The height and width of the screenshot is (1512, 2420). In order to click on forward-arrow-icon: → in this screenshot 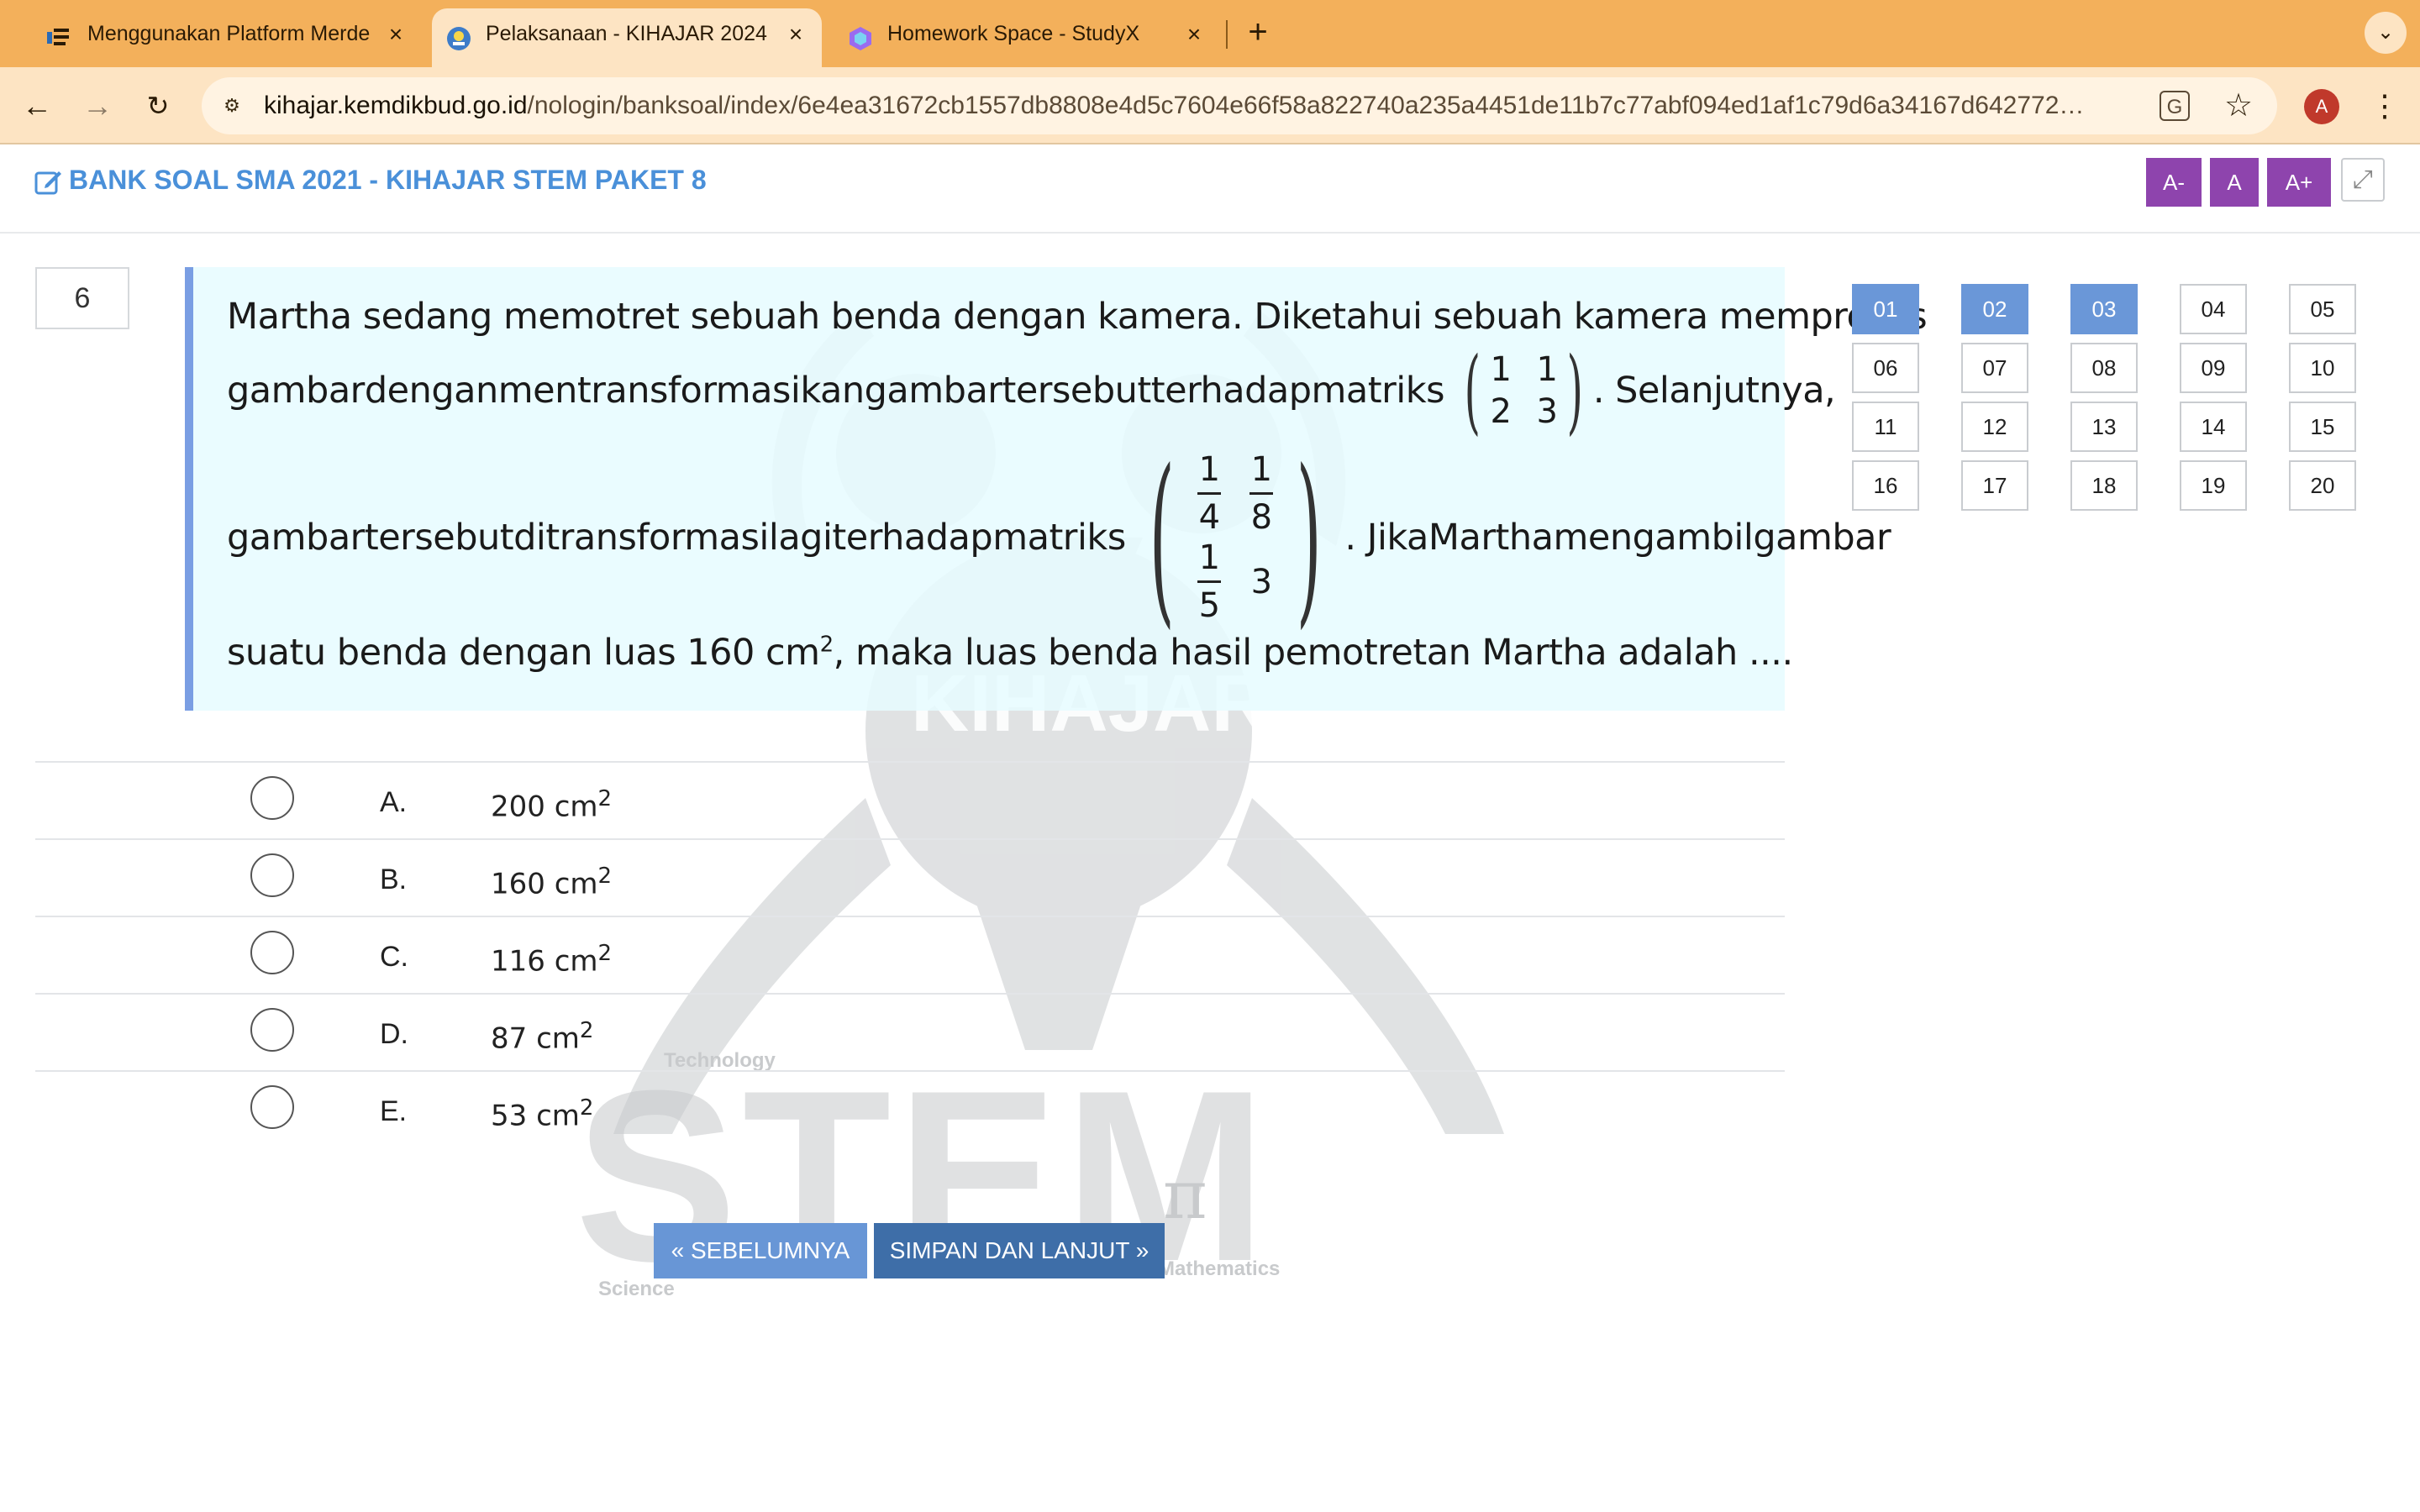, I will do `click(97, 106)`.